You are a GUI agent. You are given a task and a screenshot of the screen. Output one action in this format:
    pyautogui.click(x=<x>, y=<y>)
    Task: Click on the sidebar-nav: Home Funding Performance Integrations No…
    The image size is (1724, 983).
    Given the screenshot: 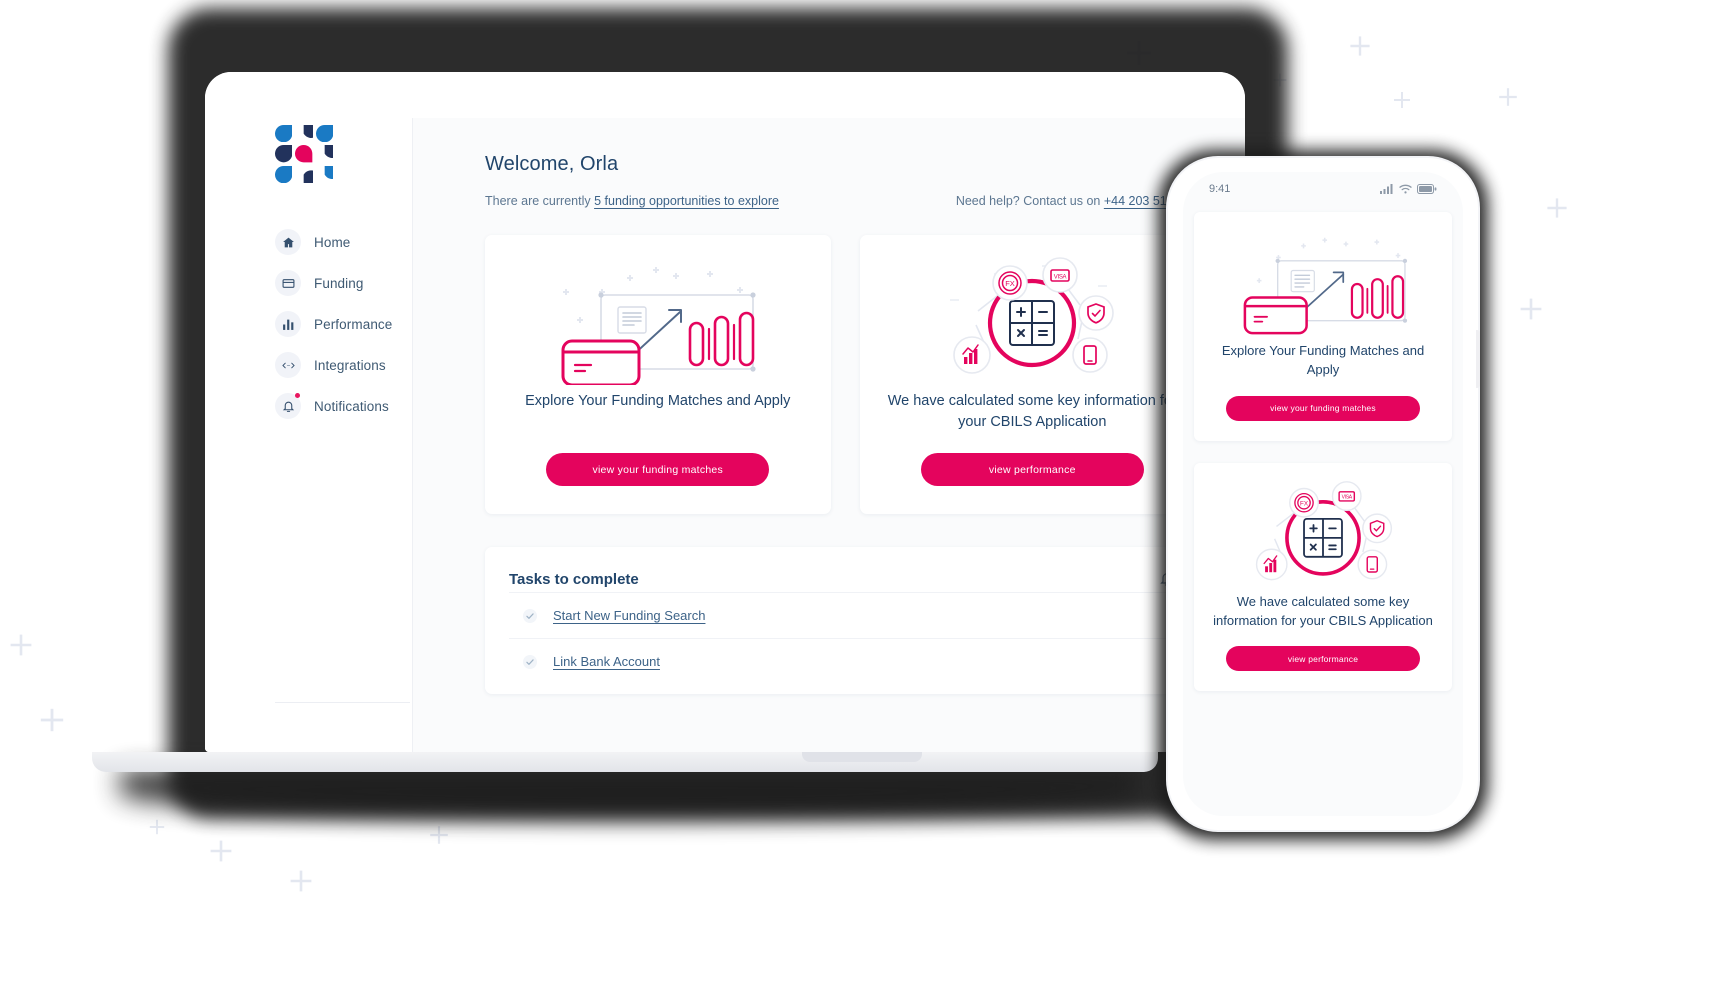 What is the action you would take?
    pyautogui.click(x=343, y=324)
    